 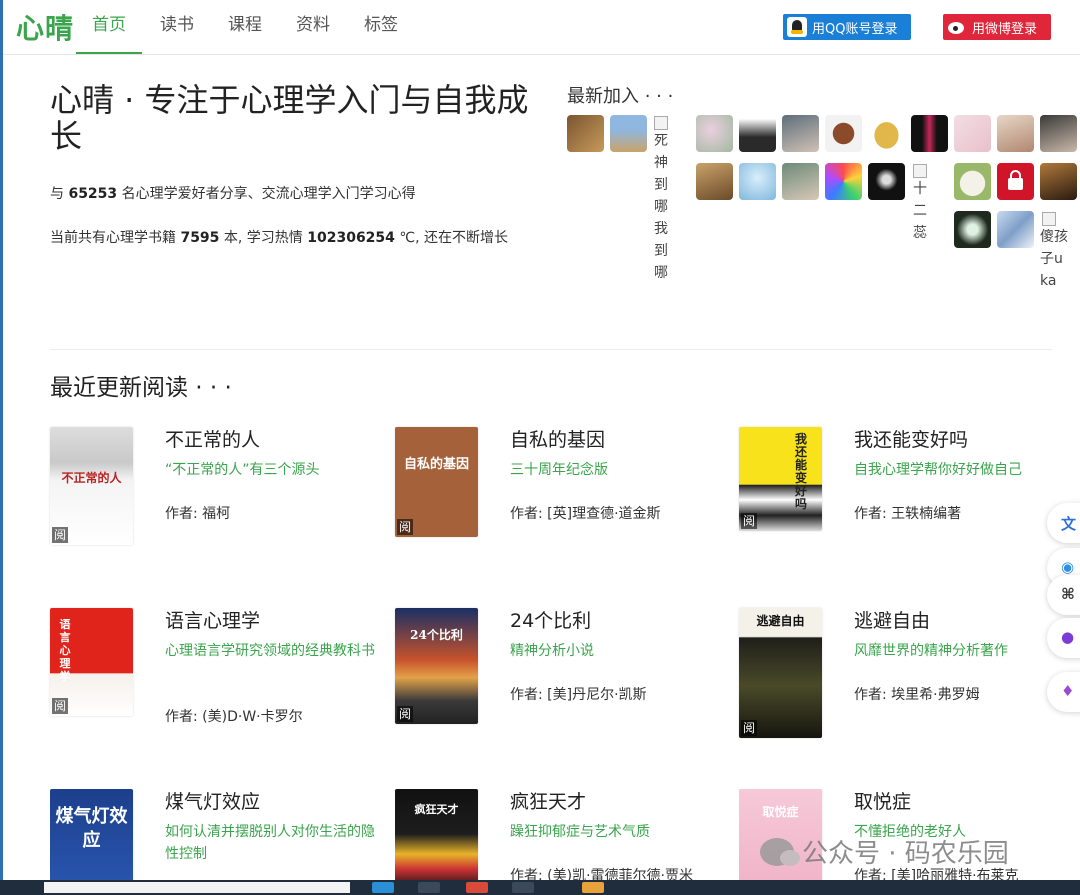 I want to click on member-broken-avatar: 死神到哪我到哪, so click(x=661, y=199).